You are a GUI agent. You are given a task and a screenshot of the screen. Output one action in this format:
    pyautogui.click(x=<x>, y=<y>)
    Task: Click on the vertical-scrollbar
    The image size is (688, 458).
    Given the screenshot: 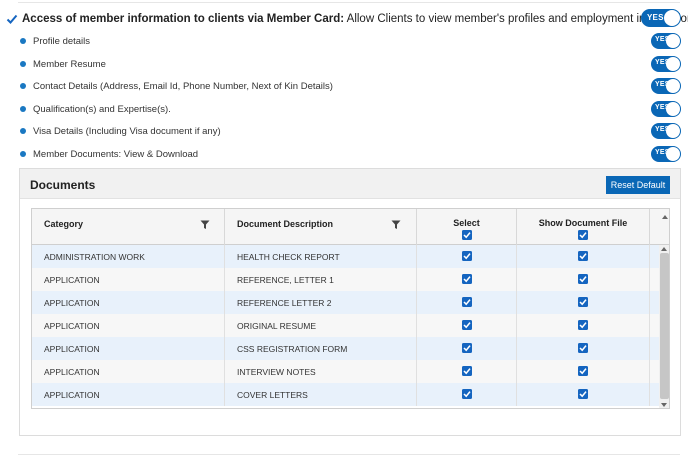 What is the action you would take?
    pyautogui.click(x=664, y=326)
    